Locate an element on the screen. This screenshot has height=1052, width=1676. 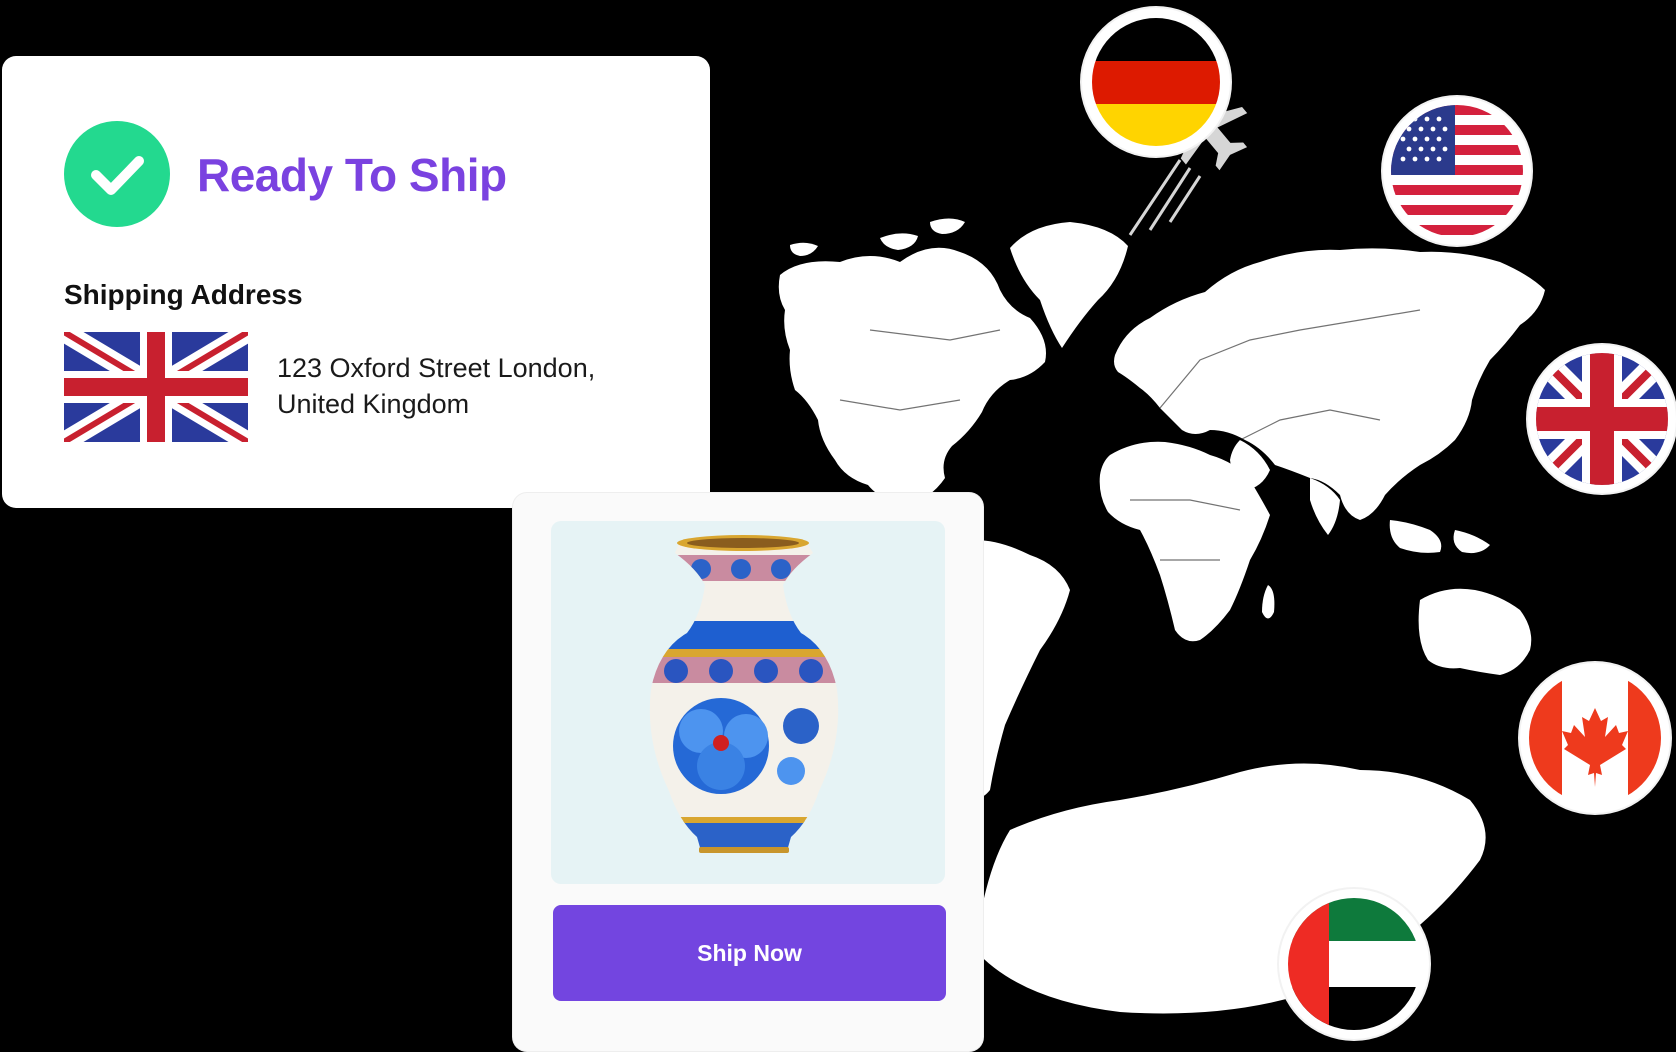
status-title: Ready To Ship is located at coordinates (352, 175).